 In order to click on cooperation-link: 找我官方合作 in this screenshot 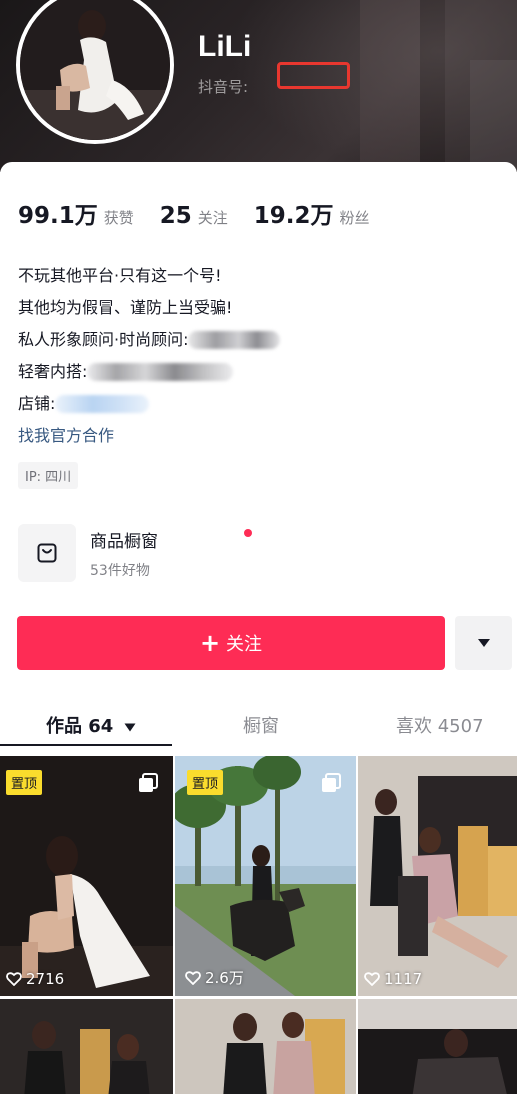, I will do `click(258, 436)`.